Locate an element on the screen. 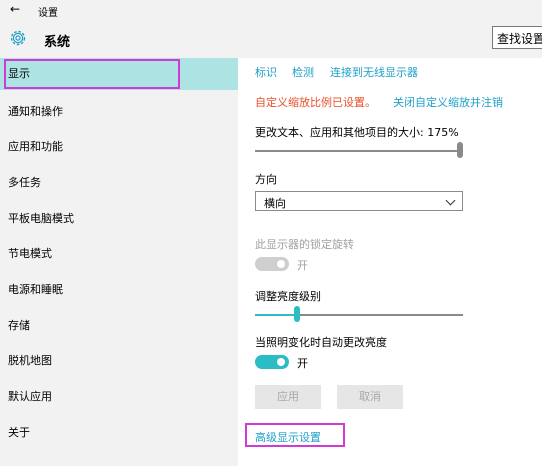  chevron-down-icon is located at coordinates (450, 200).